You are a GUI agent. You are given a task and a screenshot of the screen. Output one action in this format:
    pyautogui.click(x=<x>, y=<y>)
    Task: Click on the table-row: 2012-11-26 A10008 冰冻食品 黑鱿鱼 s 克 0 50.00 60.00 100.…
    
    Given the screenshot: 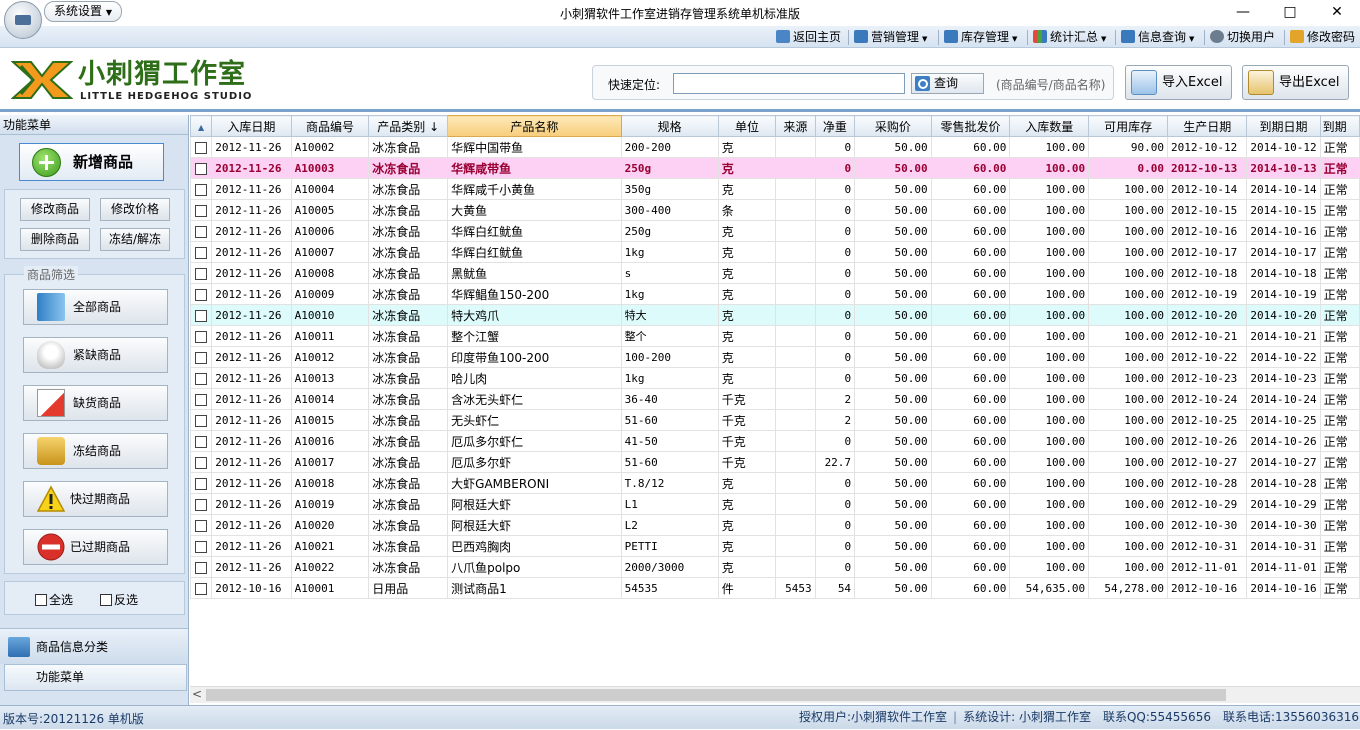 What is the action you would take?
    pyautogui.click(x=775, y=273)
    